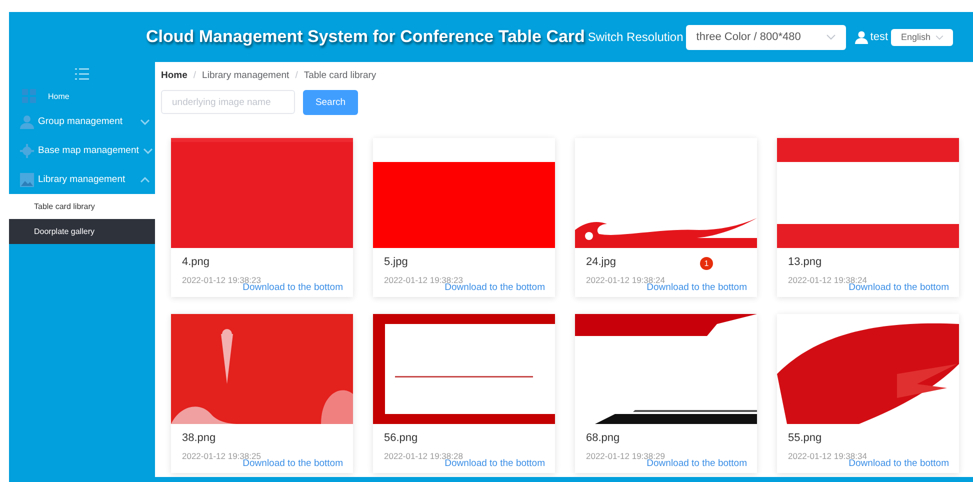  Describe the element at coordinates (603, 438) in the screenshot. I see `file-name: 68.png` at that location.